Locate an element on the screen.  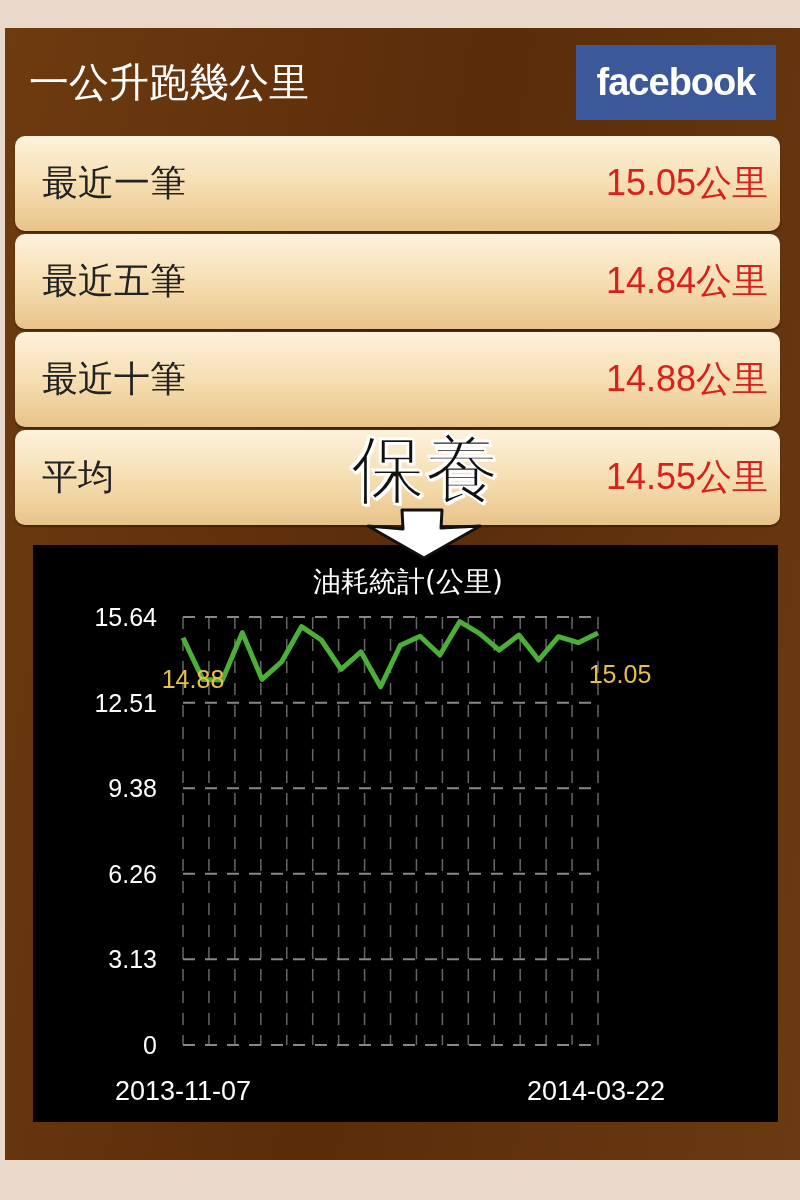
x-axis-label: 2013-11-07 is located at coordinates (183, 1091).